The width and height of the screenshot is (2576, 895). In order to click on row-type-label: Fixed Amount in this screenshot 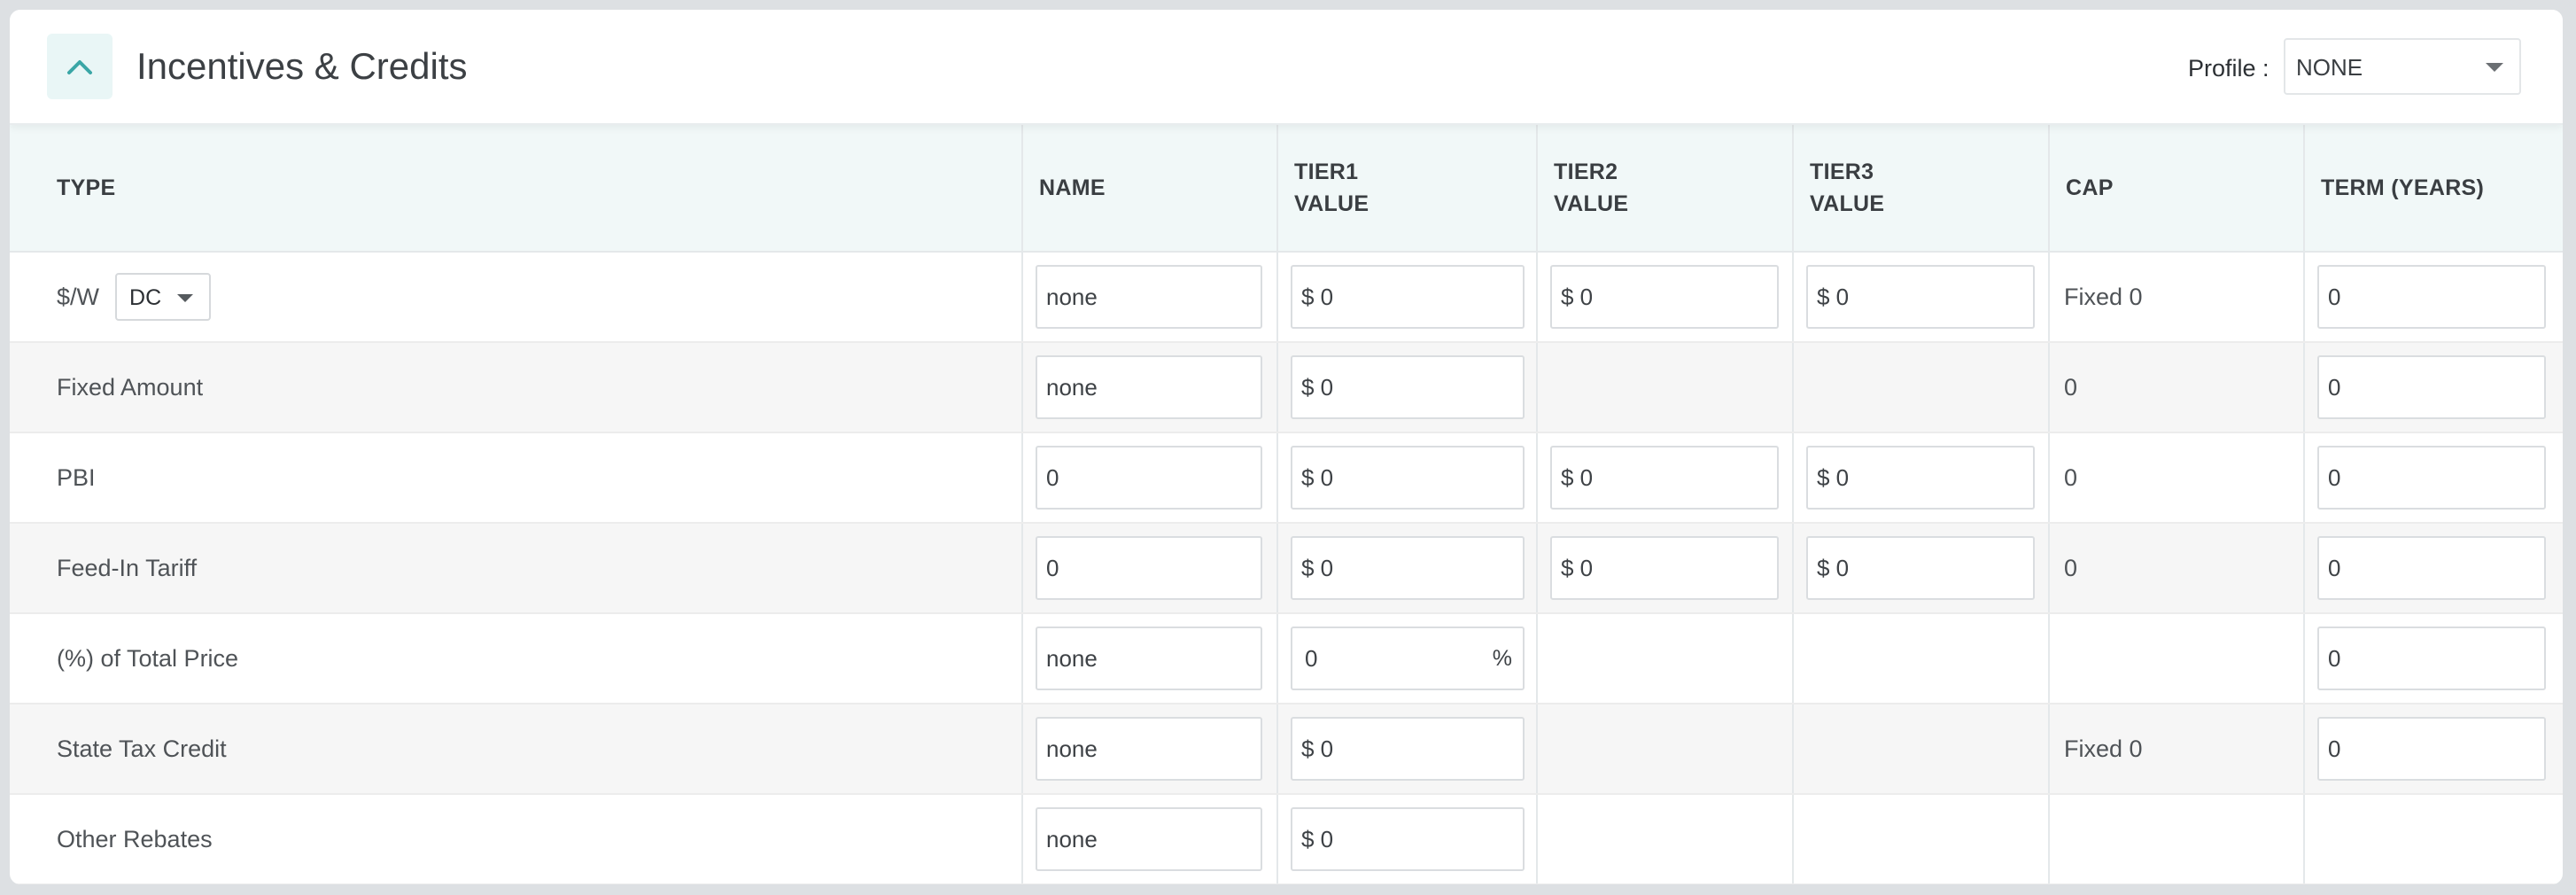, I will do `click(516, 388)`.